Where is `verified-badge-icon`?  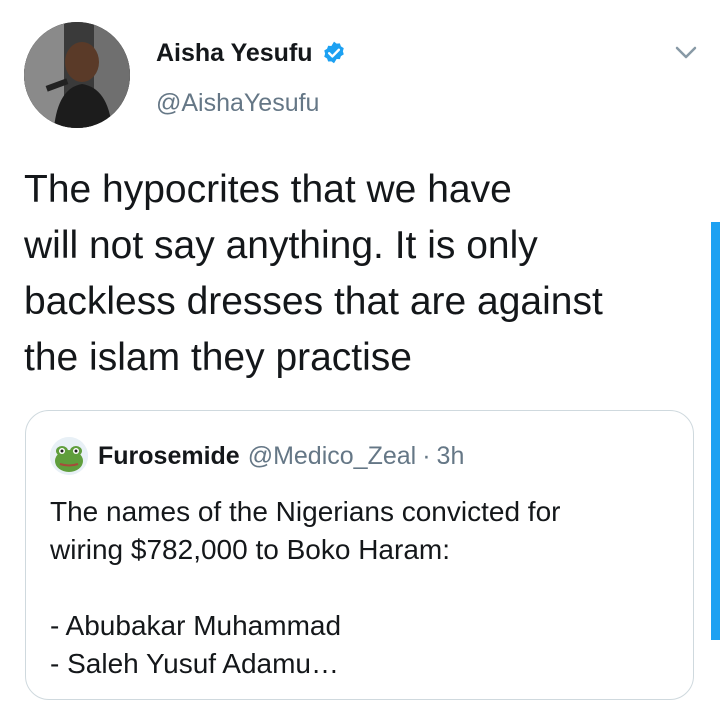
verified-badge-icon is located at coordinates (333, 52).